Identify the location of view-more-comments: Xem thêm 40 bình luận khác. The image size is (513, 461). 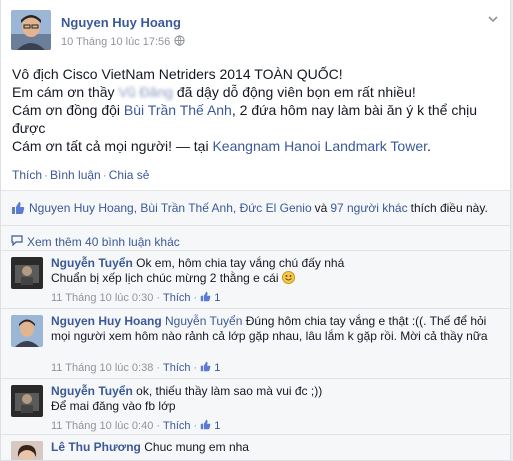
(95, 241).